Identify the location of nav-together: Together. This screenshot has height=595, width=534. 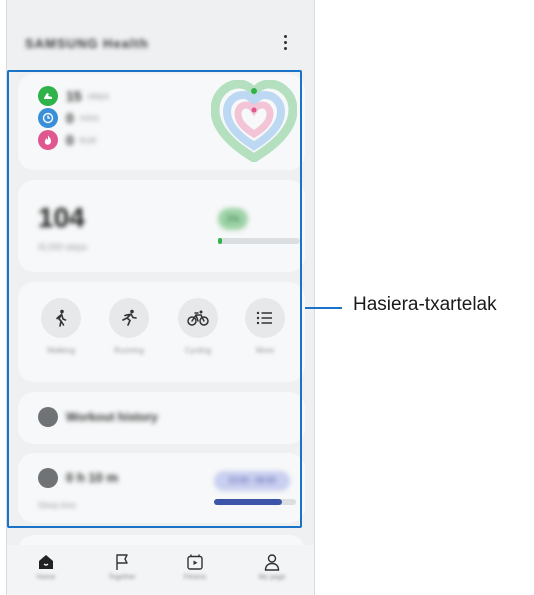
(122, 567).